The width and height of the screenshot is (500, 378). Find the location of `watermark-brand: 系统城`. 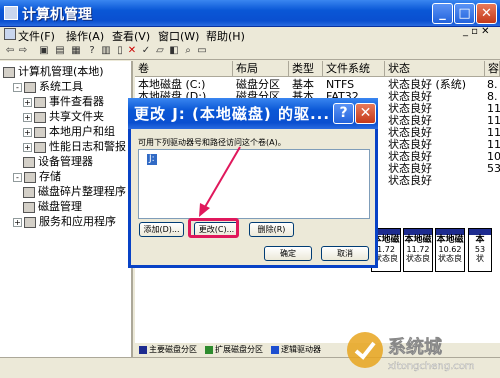

watermark-brand: 系统城 is located at coordinates (415, 347).